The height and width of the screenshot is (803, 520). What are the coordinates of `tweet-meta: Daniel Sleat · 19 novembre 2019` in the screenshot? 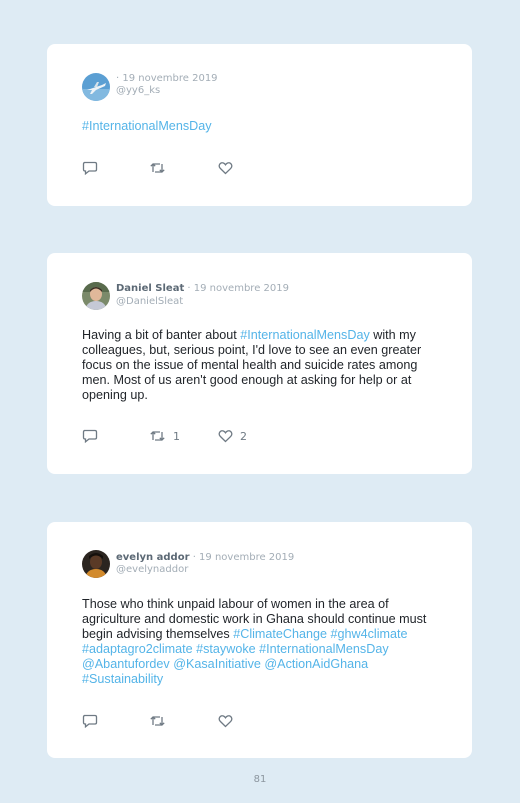 It's located at (202, 289).